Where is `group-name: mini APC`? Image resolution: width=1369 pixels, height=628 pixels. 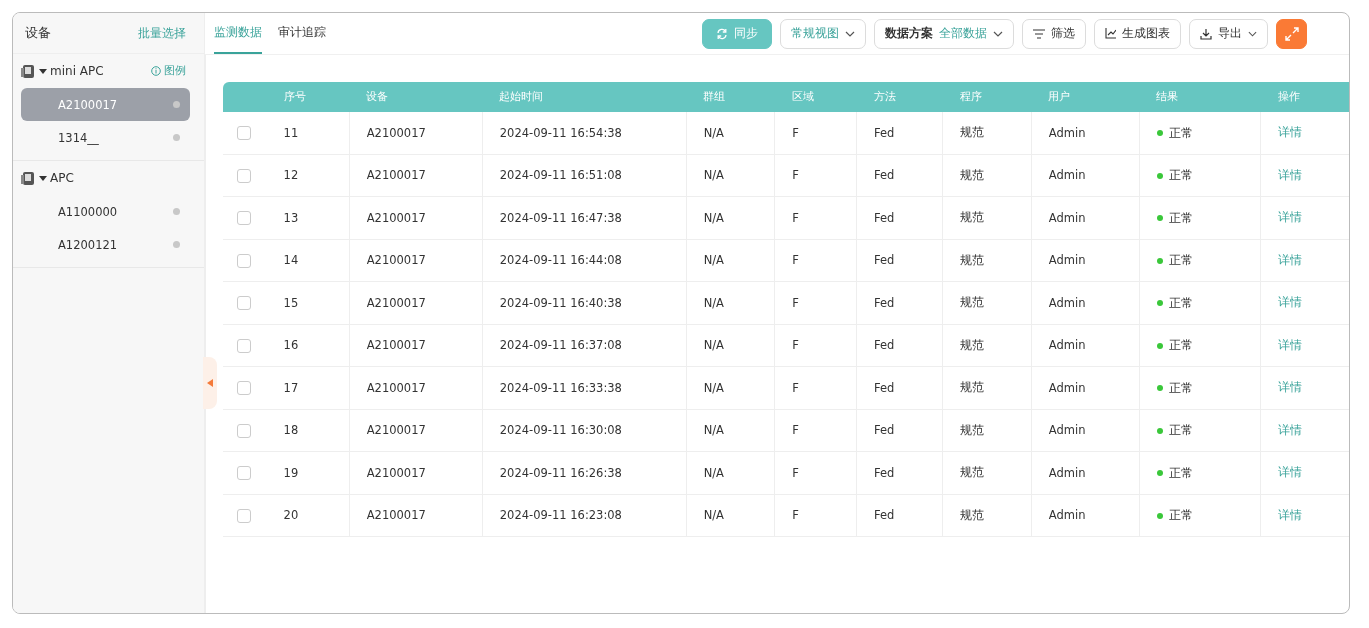 group-name: mini APC is located at coordinates (99, 71).